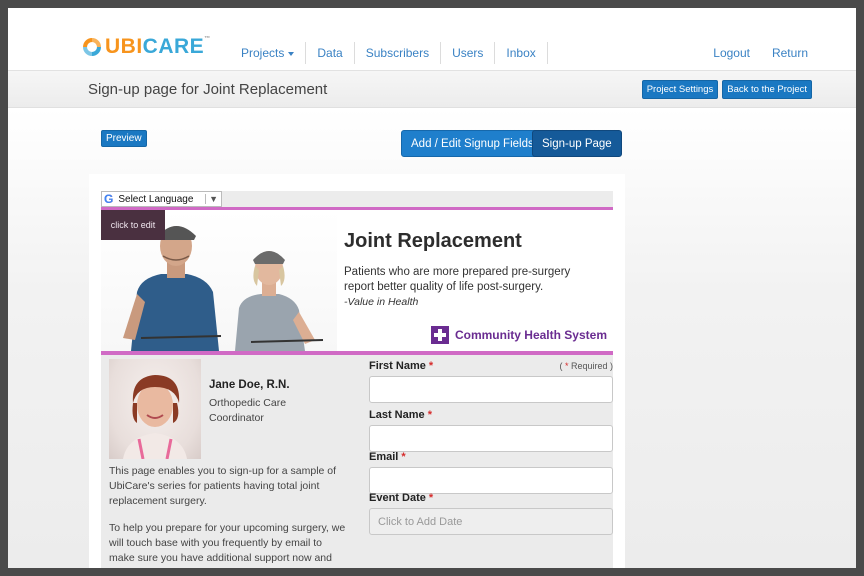  Describe the element at coordinates (731, 53) in the screenshot. I see `logout-link: Logout` at that location.